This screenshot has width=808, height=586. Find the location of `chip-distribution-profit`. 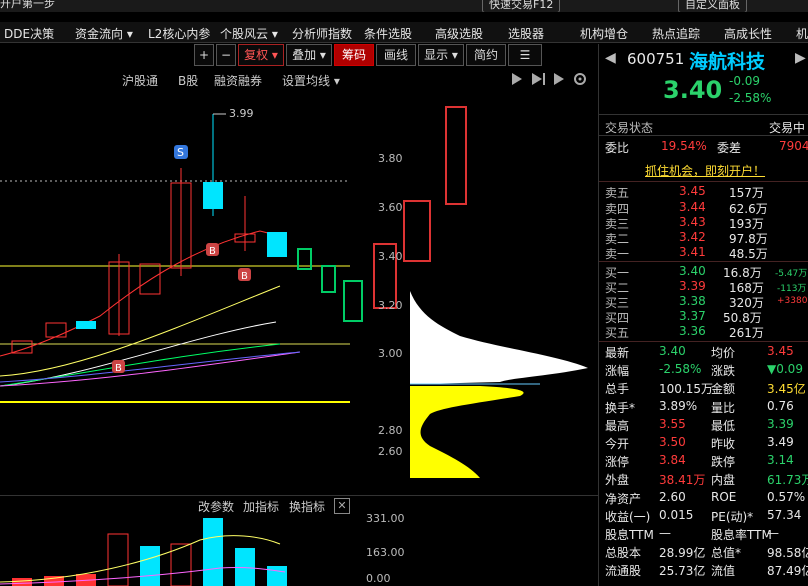

chip-distribution-profit is located at coordinates (499, 337).